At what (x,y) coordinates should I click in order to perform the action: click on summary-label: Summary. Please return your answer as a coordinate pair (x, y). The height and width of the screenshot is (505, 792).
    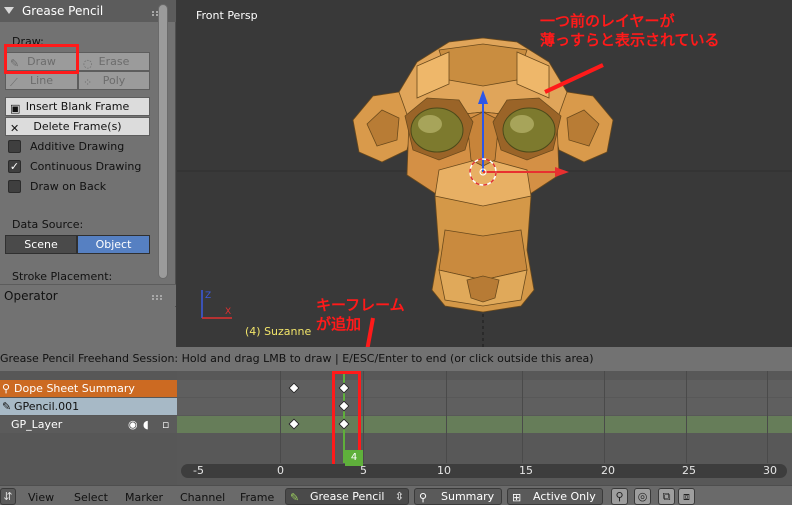
    Looking at the image, I should click on (468, 496).